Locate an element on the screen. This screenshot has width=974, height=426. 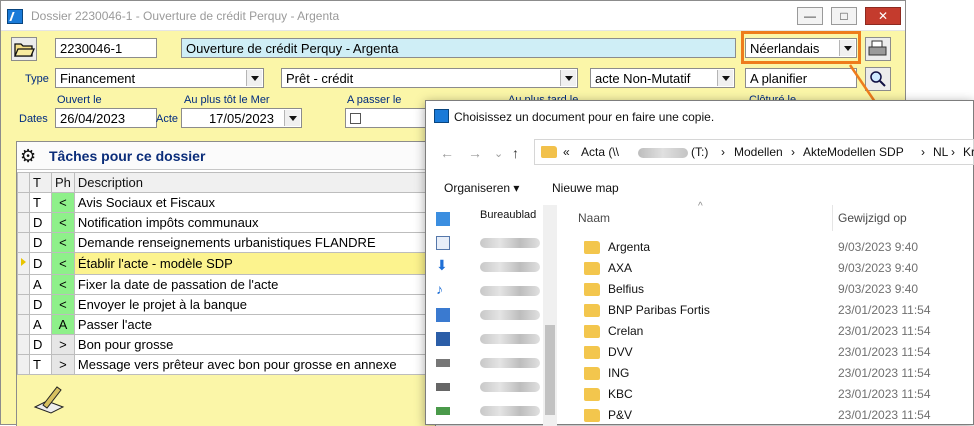
sidebar-item-label: Bureaublad is located at coordinates (508, 215).